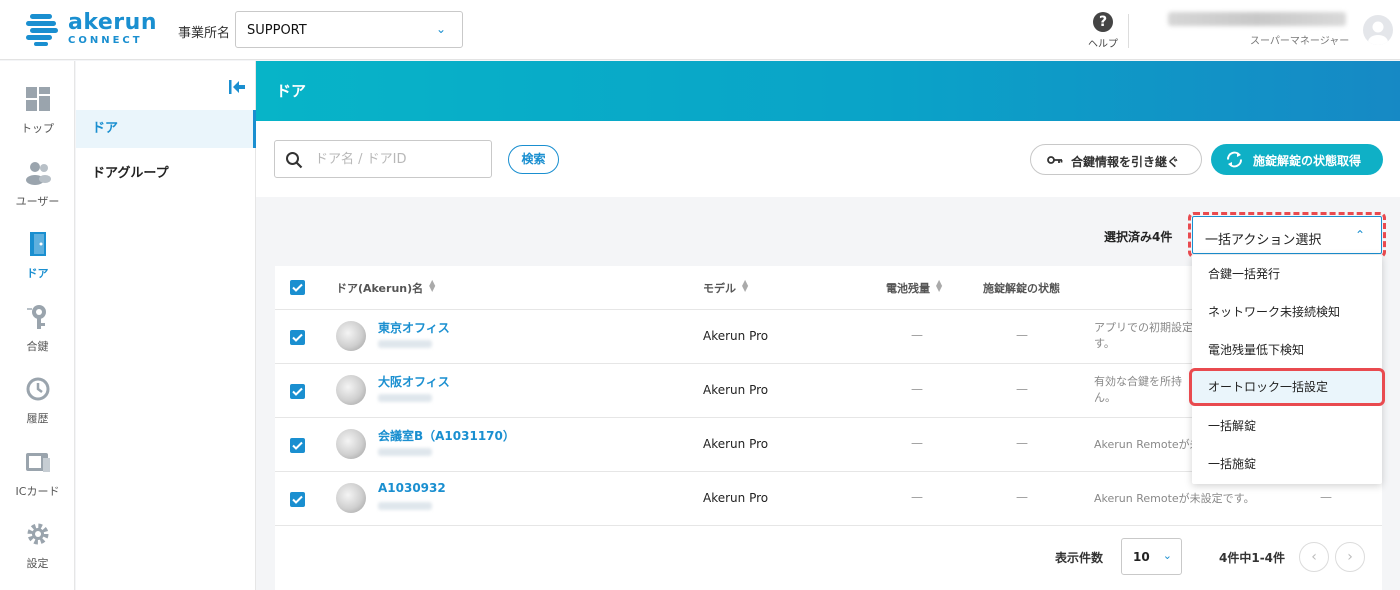  Describe the element at coordinates (1252, 558) in the screenshot. I see `page-info: 4件中1-4件` at that location.